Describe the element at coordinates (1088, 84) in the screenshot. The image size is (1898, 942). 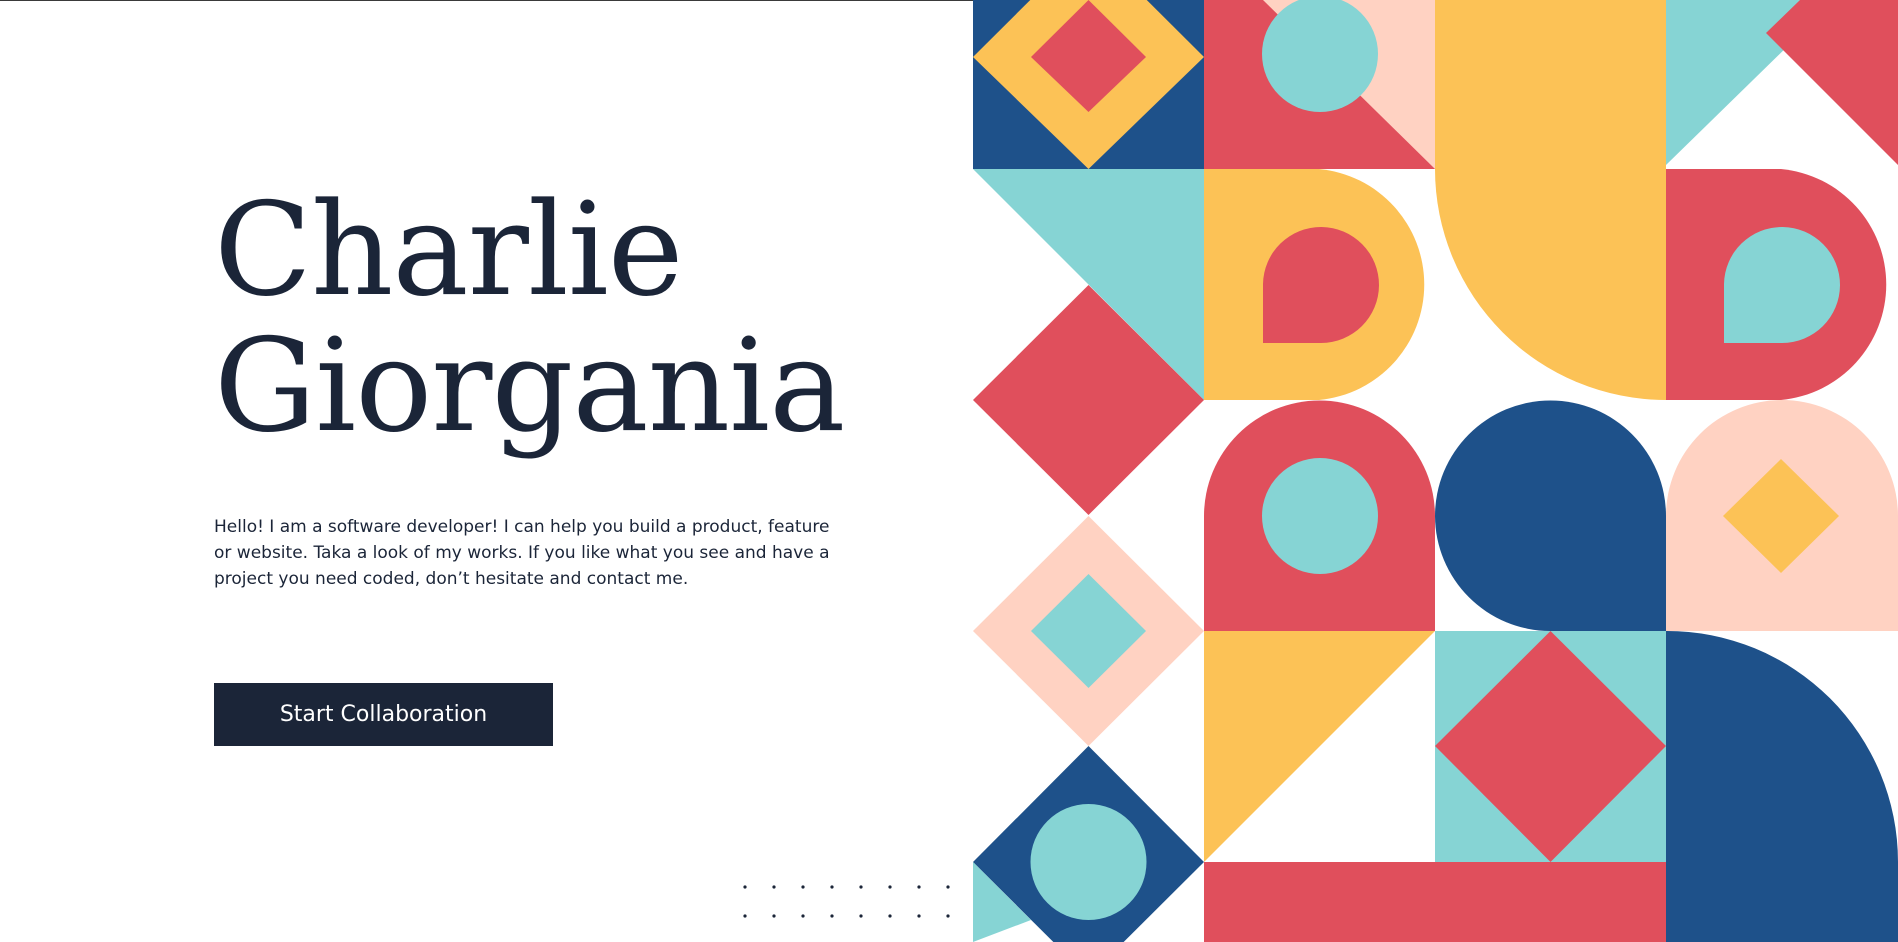
I see `tile-blue-diamond` at that location.